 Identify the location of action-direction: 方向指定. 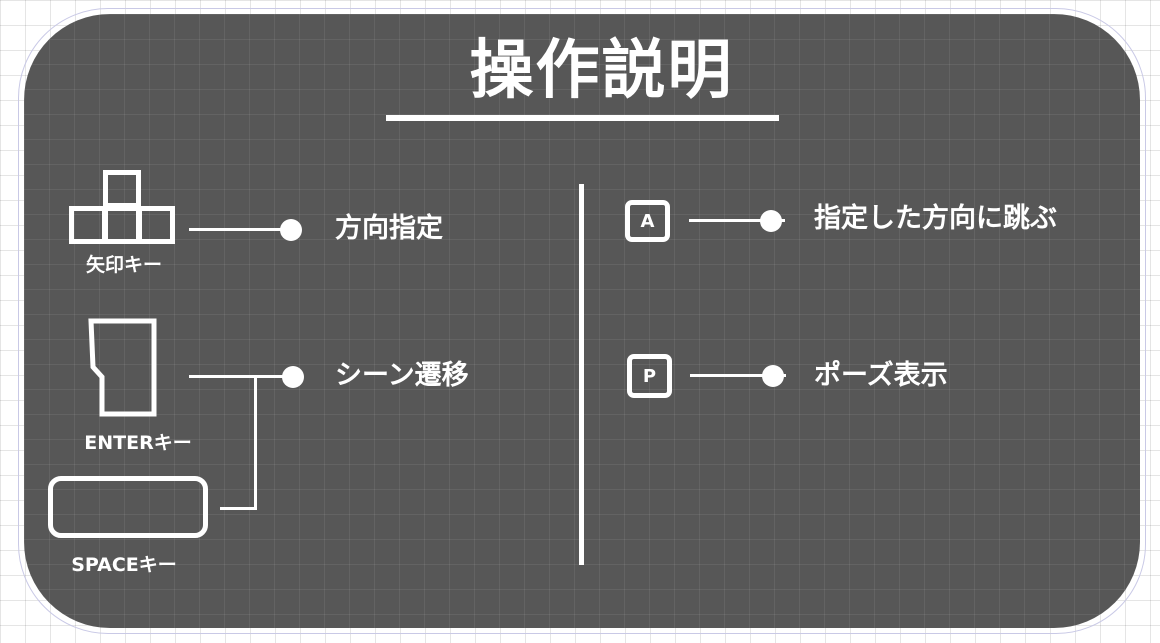
(389, 228).